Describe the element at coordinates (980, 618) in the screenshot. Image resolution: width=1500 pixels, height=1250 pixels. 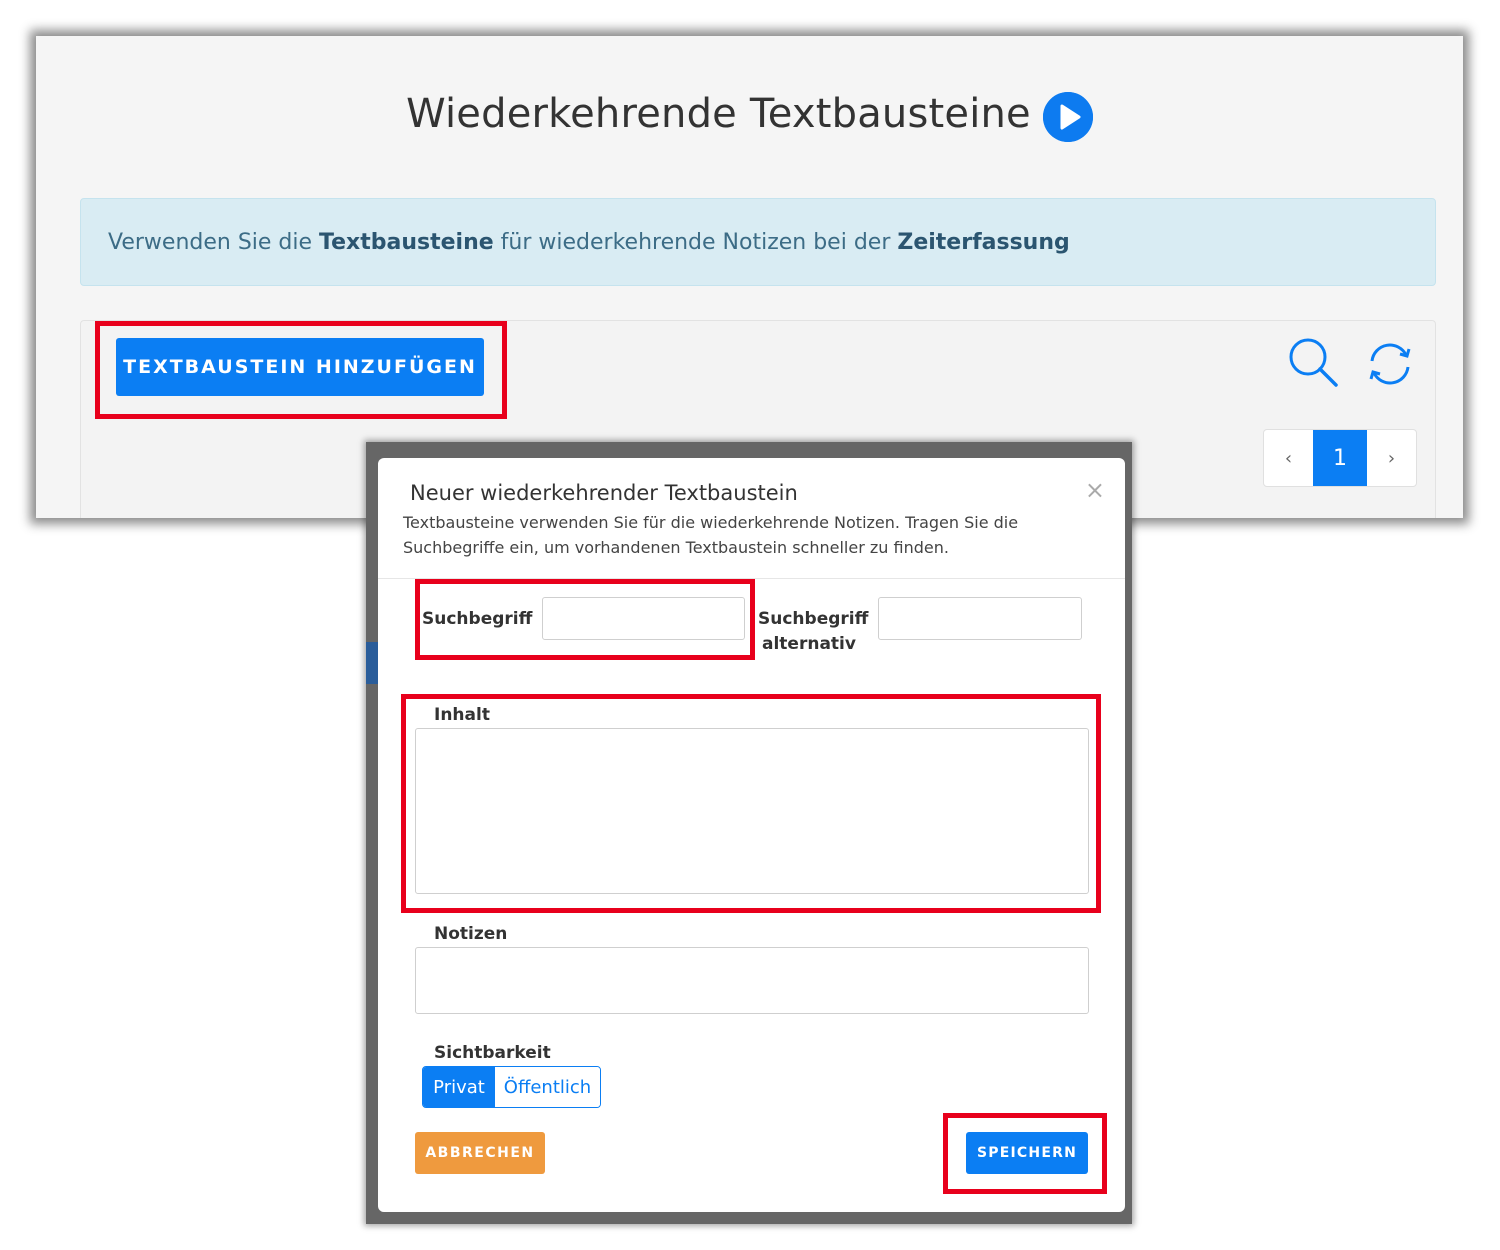
I see `alt-search-term-input` at that location.